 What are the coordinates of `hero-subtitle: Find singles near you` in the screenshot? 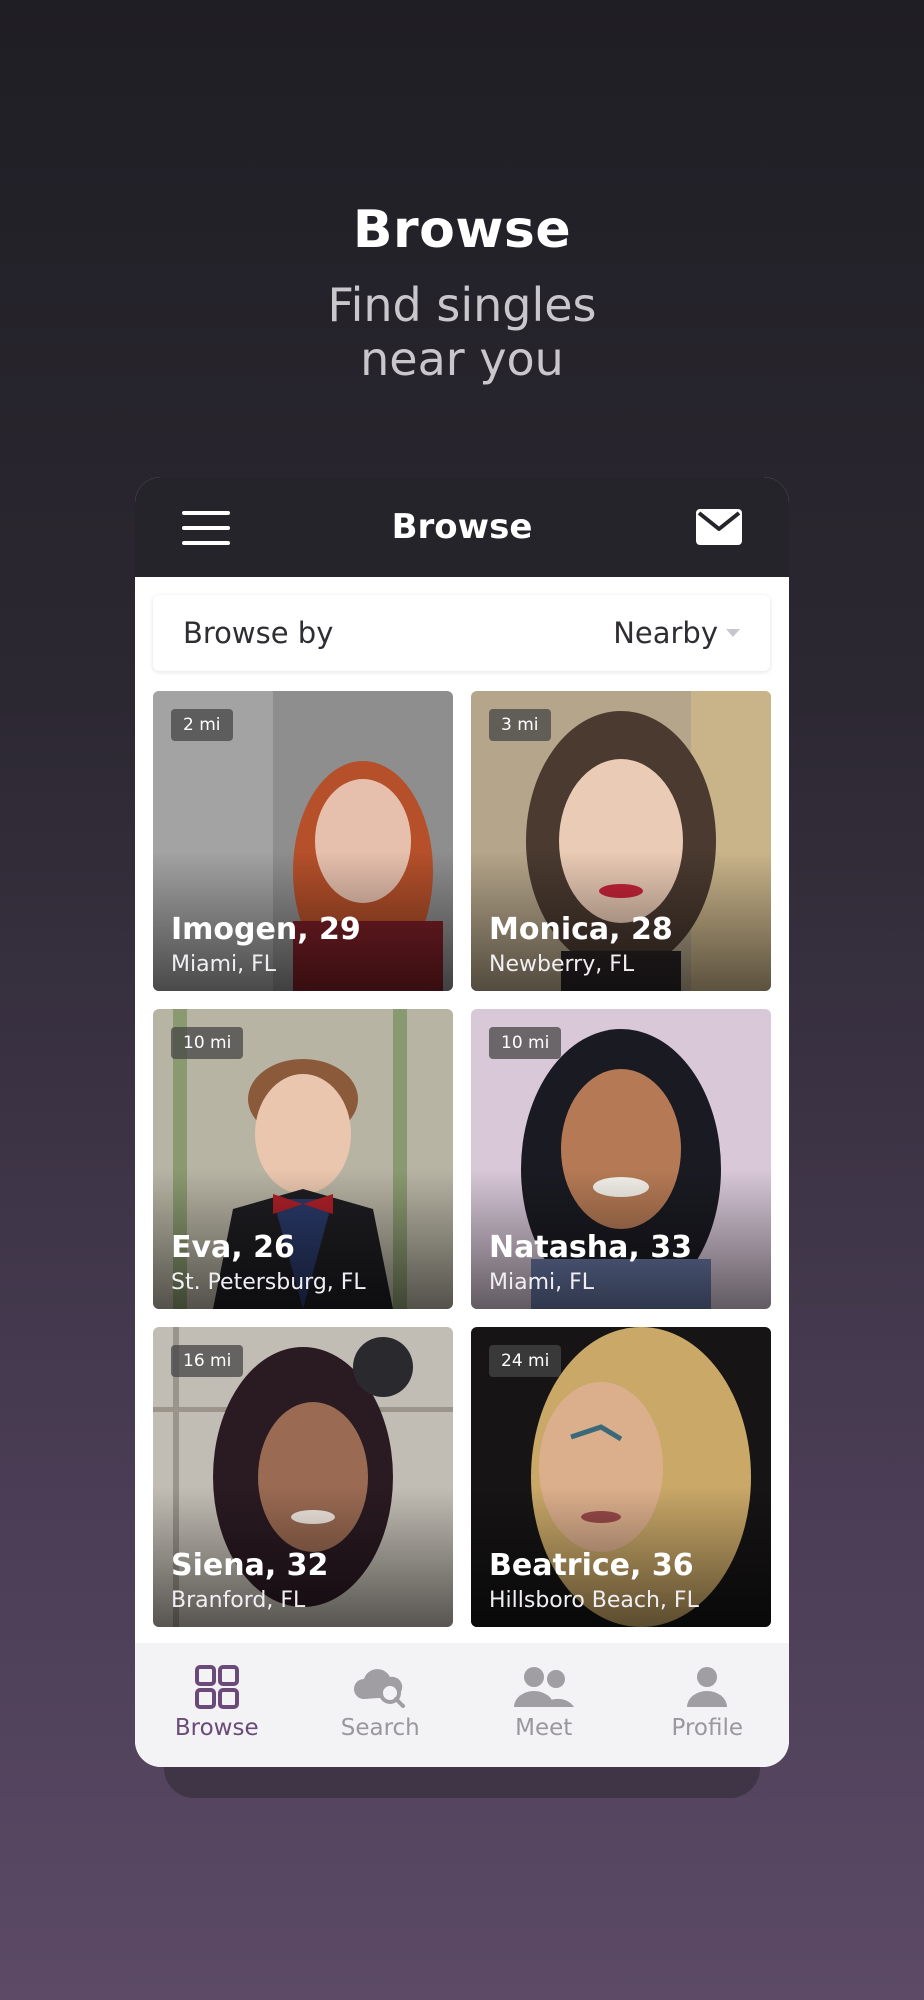 It's located at (462, 332).